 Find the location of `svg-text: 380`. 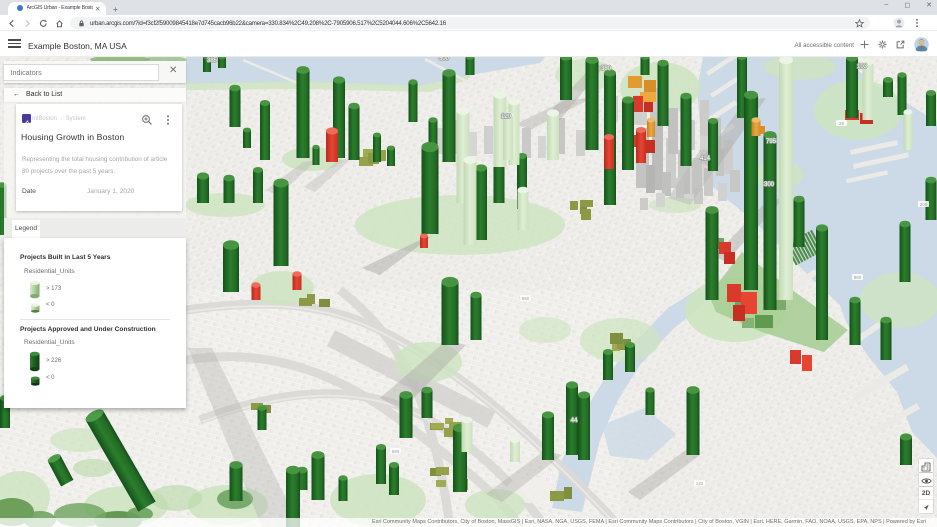

svg-text: 380 is located at coordinates (606, 69).